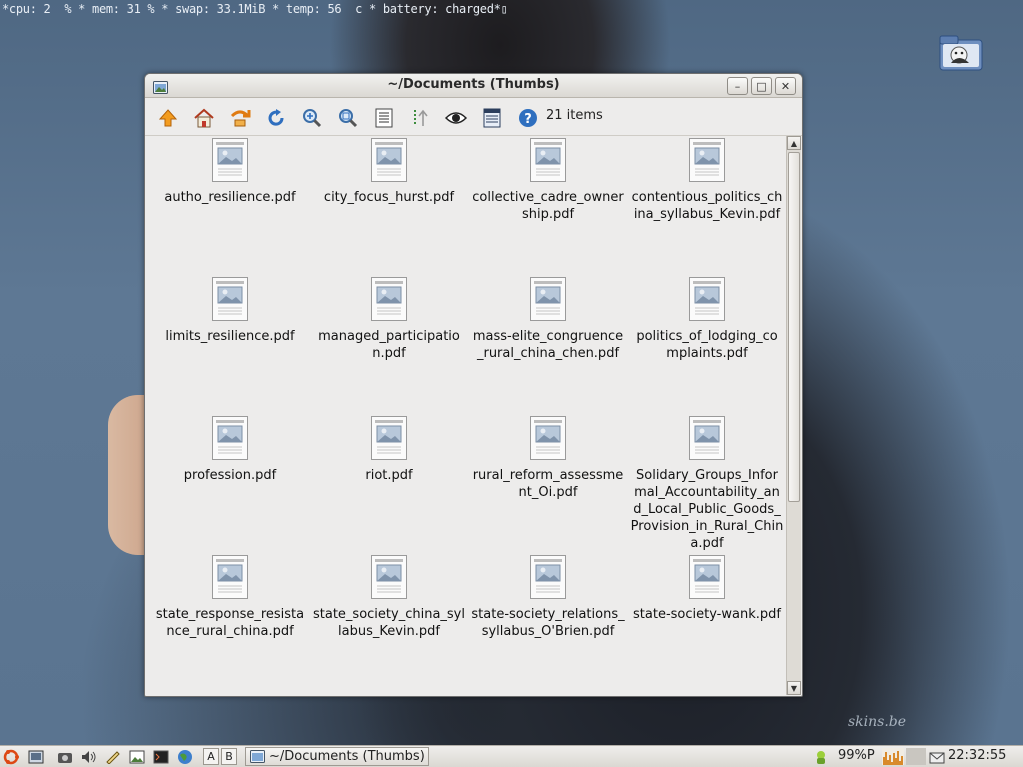  I want to click on taskbar-window-button: ~/Documents (Thumbs), so click(337, 756).